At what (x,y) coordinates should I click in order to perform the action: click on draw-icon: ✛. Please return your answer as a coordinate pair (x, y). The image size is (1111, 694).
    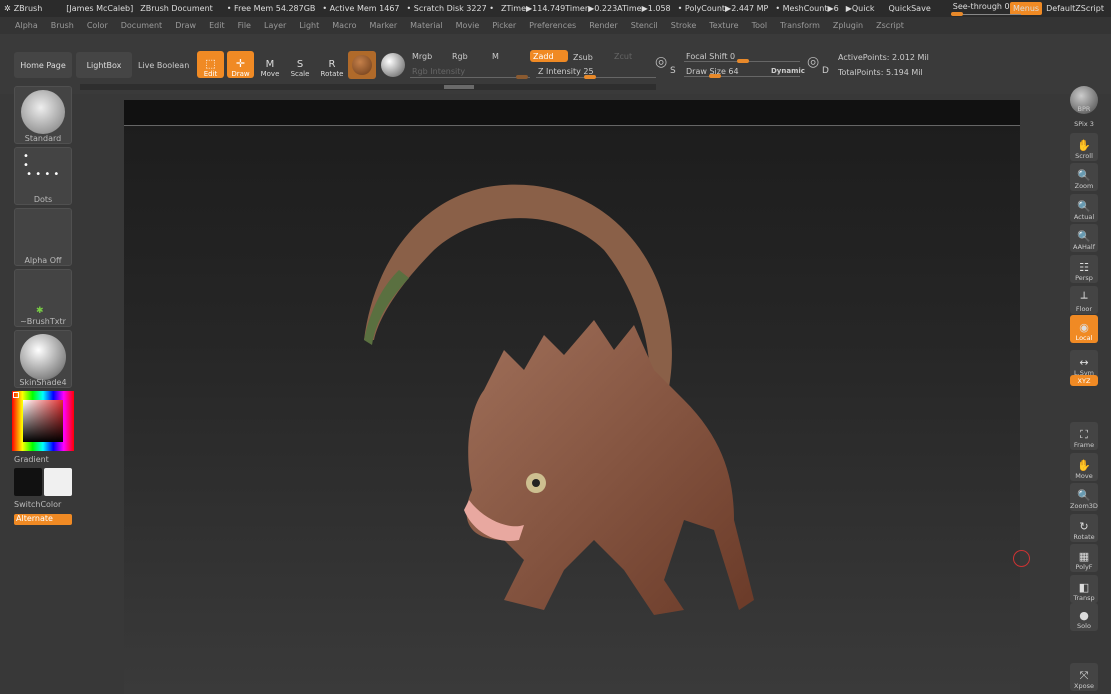
    Looking at the image, I should click on (240, 63).